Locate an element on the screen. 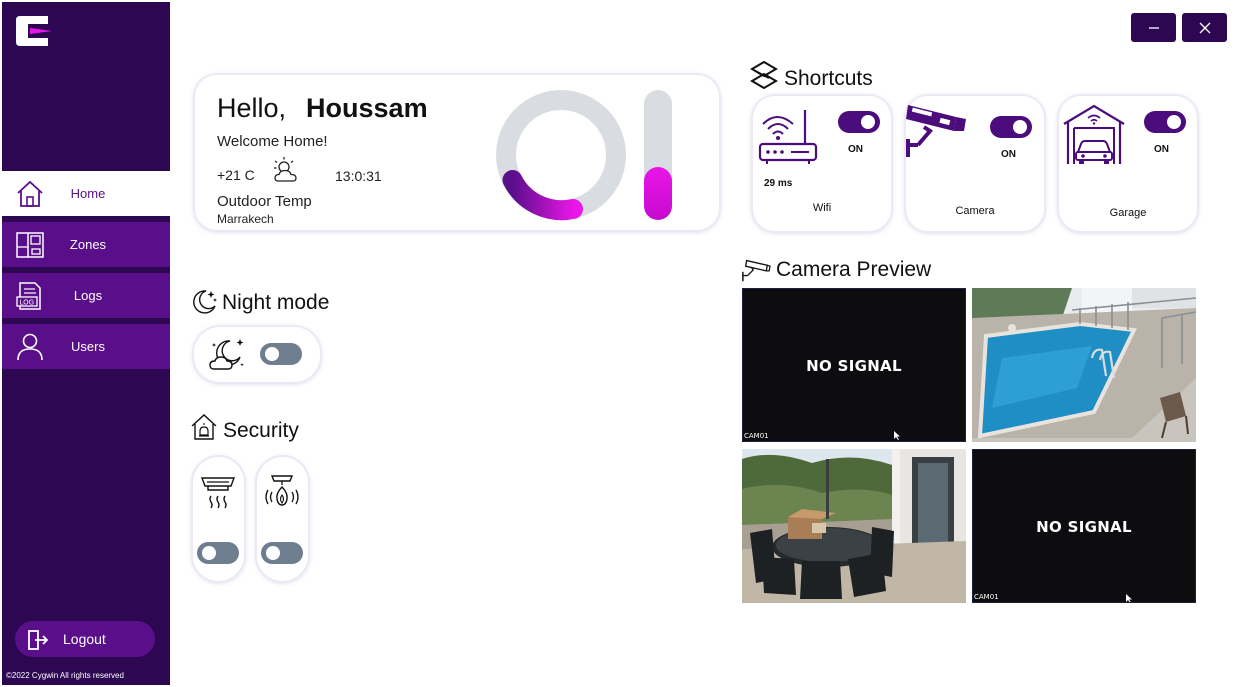 The image size is (1238, 687). camera-feed-1: NO SIGNAL CAM01 is located at coordinates (854, 365).